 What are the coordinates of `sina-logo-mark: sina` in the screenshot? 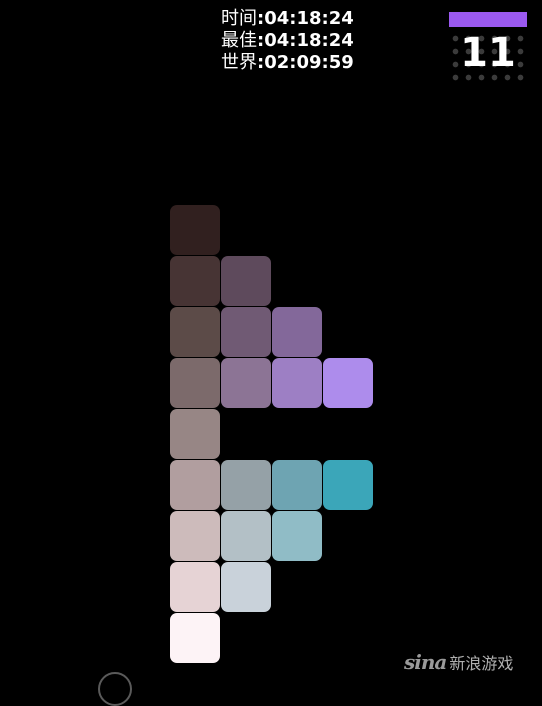 It's located at (425, 662).